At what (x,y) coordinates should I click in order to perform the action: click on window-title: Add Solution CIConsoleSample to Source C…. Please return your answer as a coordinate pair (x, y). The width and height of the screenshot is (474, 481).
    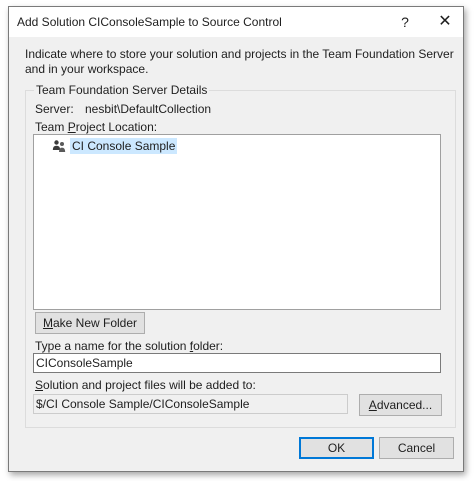
    Looking at the image, I should click on (149, 22).